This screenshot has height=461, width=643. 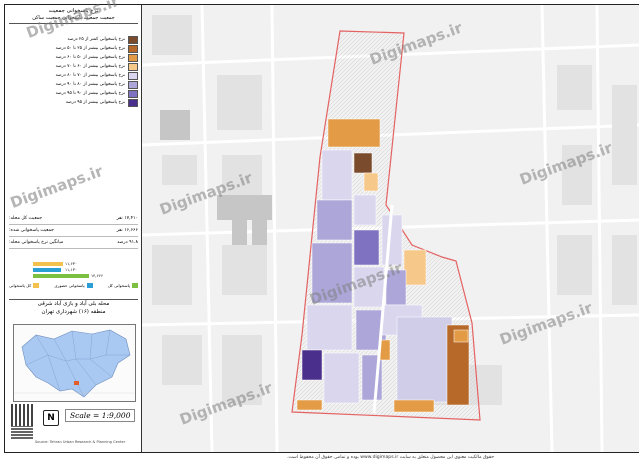 I want to click on legend-item: نرخ پاسخوانی بیشتر از ۵۰ تا ۶۰ درصد, so click(x=73, y=57).